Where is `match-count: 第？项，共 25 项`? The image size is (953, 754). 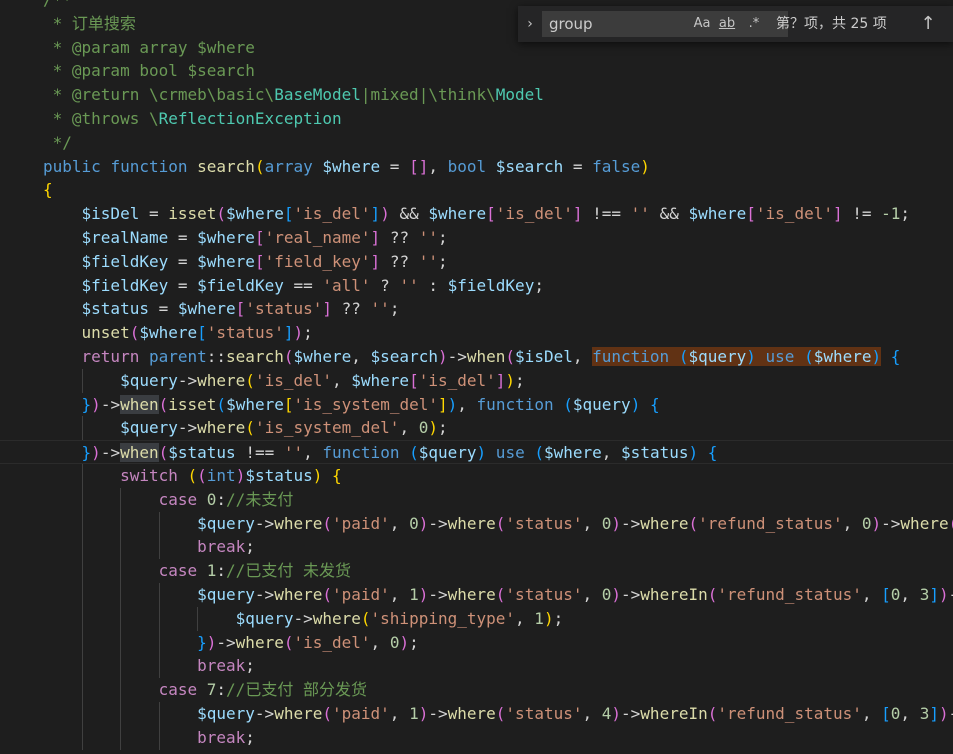 match-count: 第？项，共 25 项 is located at coordinates (831, 24).